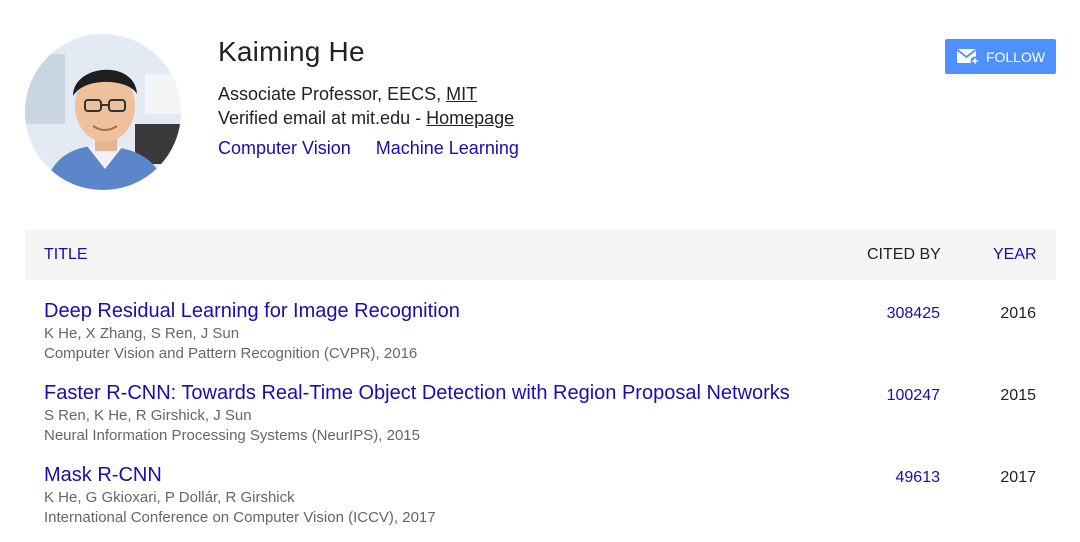  Describe the element at coordinates (169, 497) in the screenshot. I see `paper-authors: K He, G Gkioxari, P Dollár, R Girshick` at that location.